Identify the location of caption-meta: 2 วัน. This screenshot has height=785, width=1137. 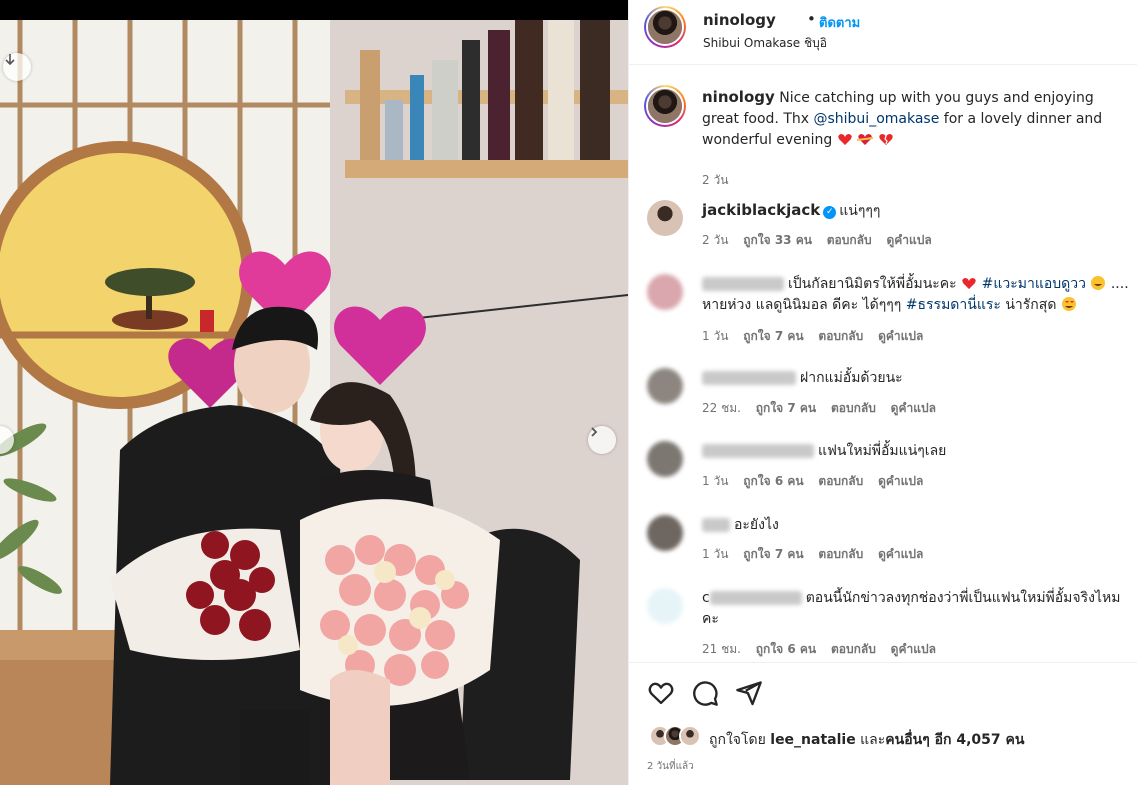
(720, 180).